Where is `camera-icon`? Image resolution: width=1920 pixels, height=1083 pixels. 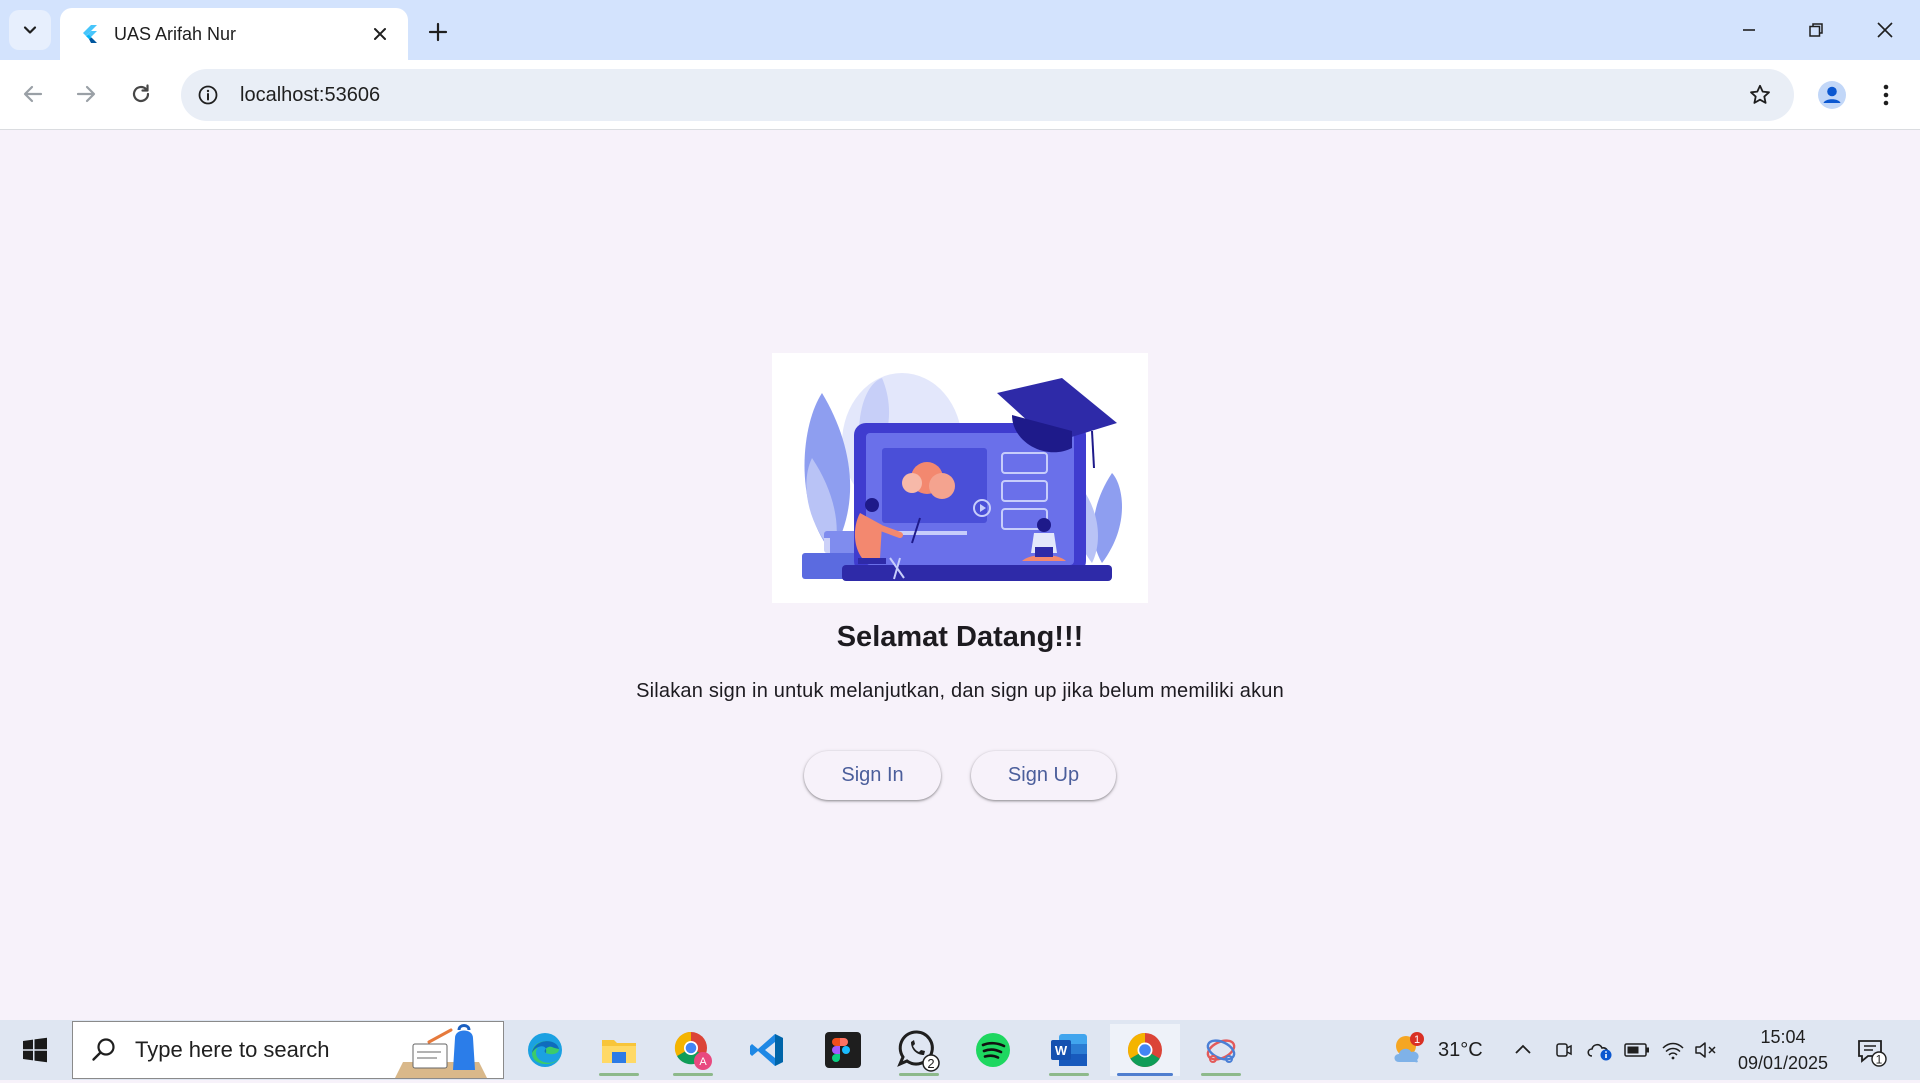
camera-icon is located at coordinates (1564, 1050).